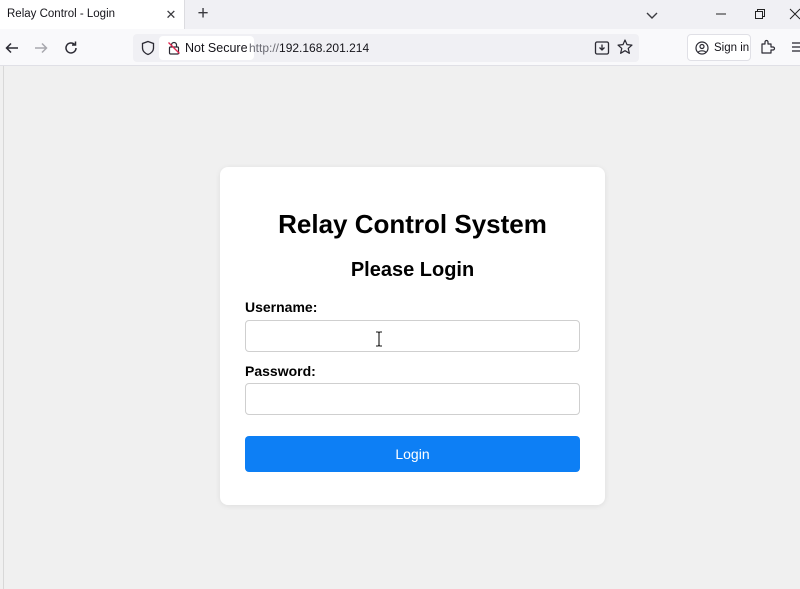 The height and width of the screenshot is (589, 800). I want to click on page-title: Relay Control System, so click(412, 224).